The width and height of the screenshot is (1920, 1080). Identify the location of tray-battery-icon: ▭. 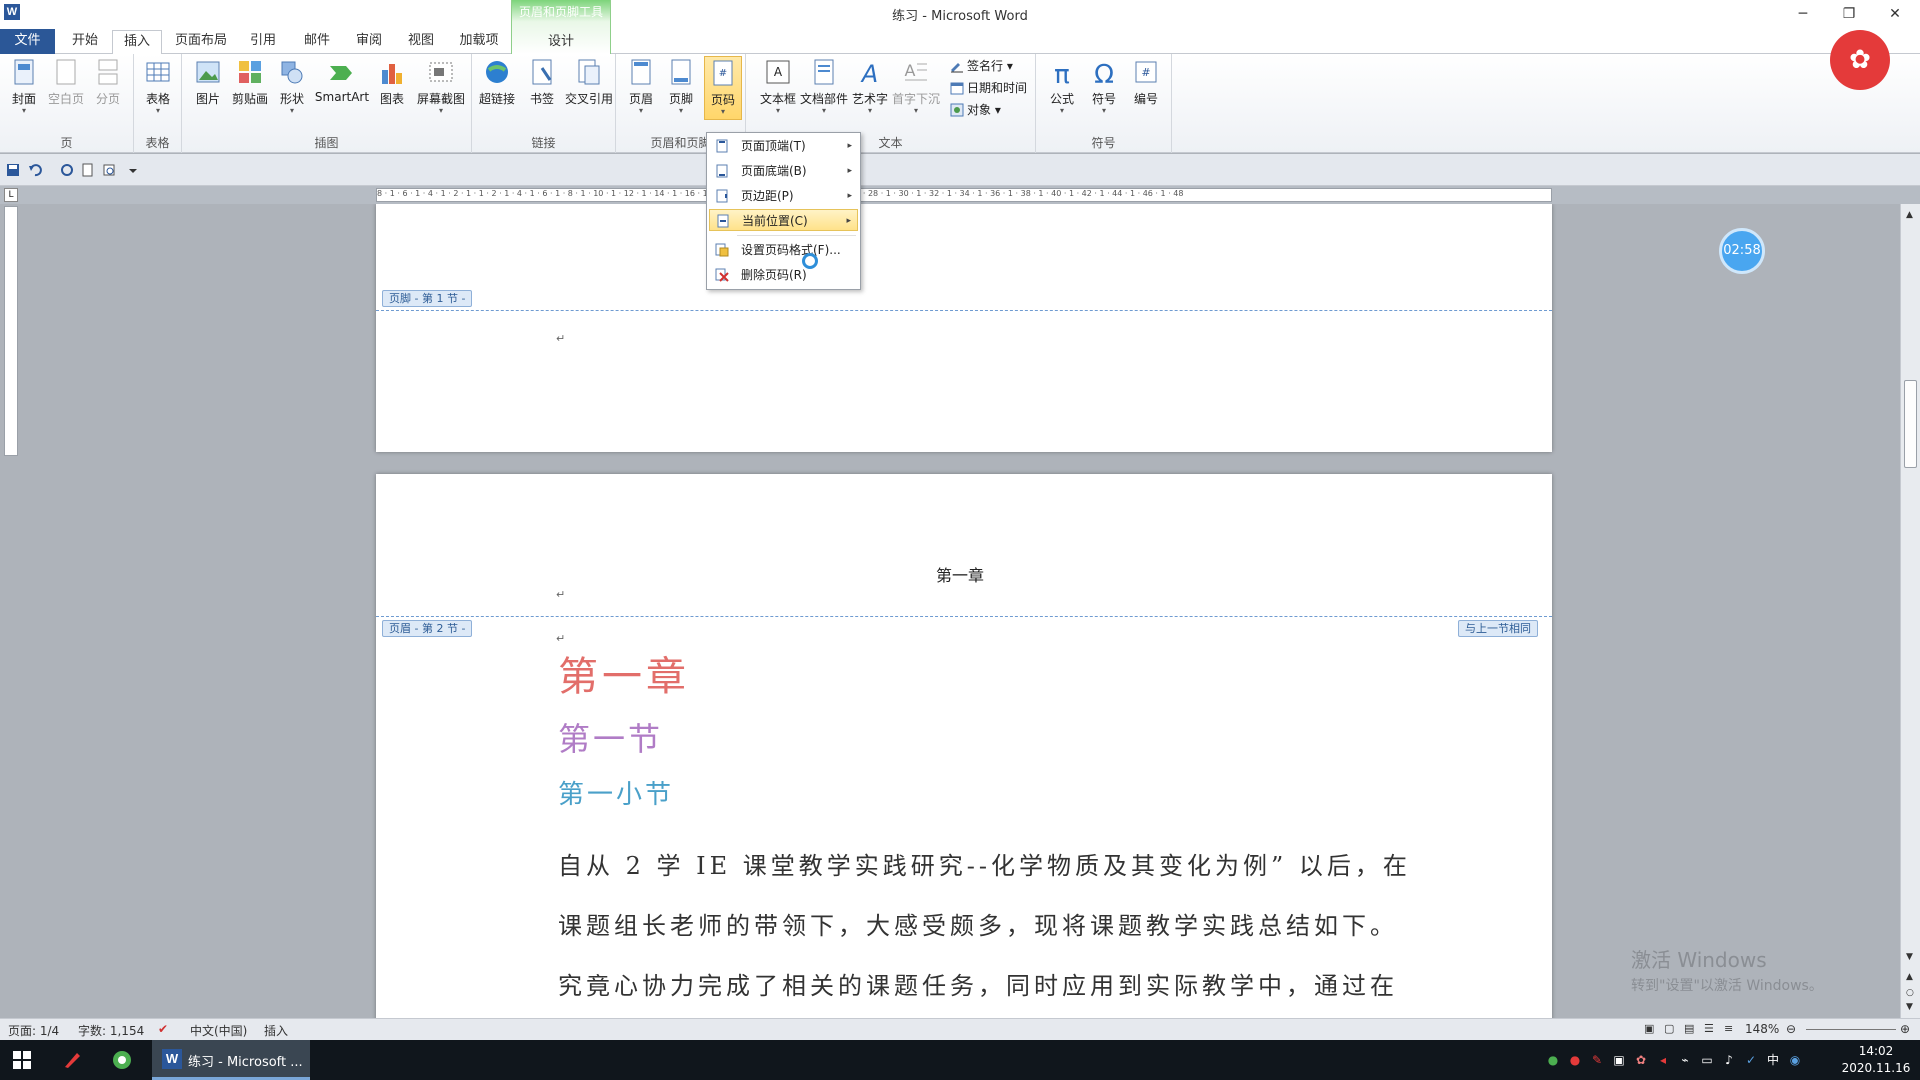
(1707, 1060).